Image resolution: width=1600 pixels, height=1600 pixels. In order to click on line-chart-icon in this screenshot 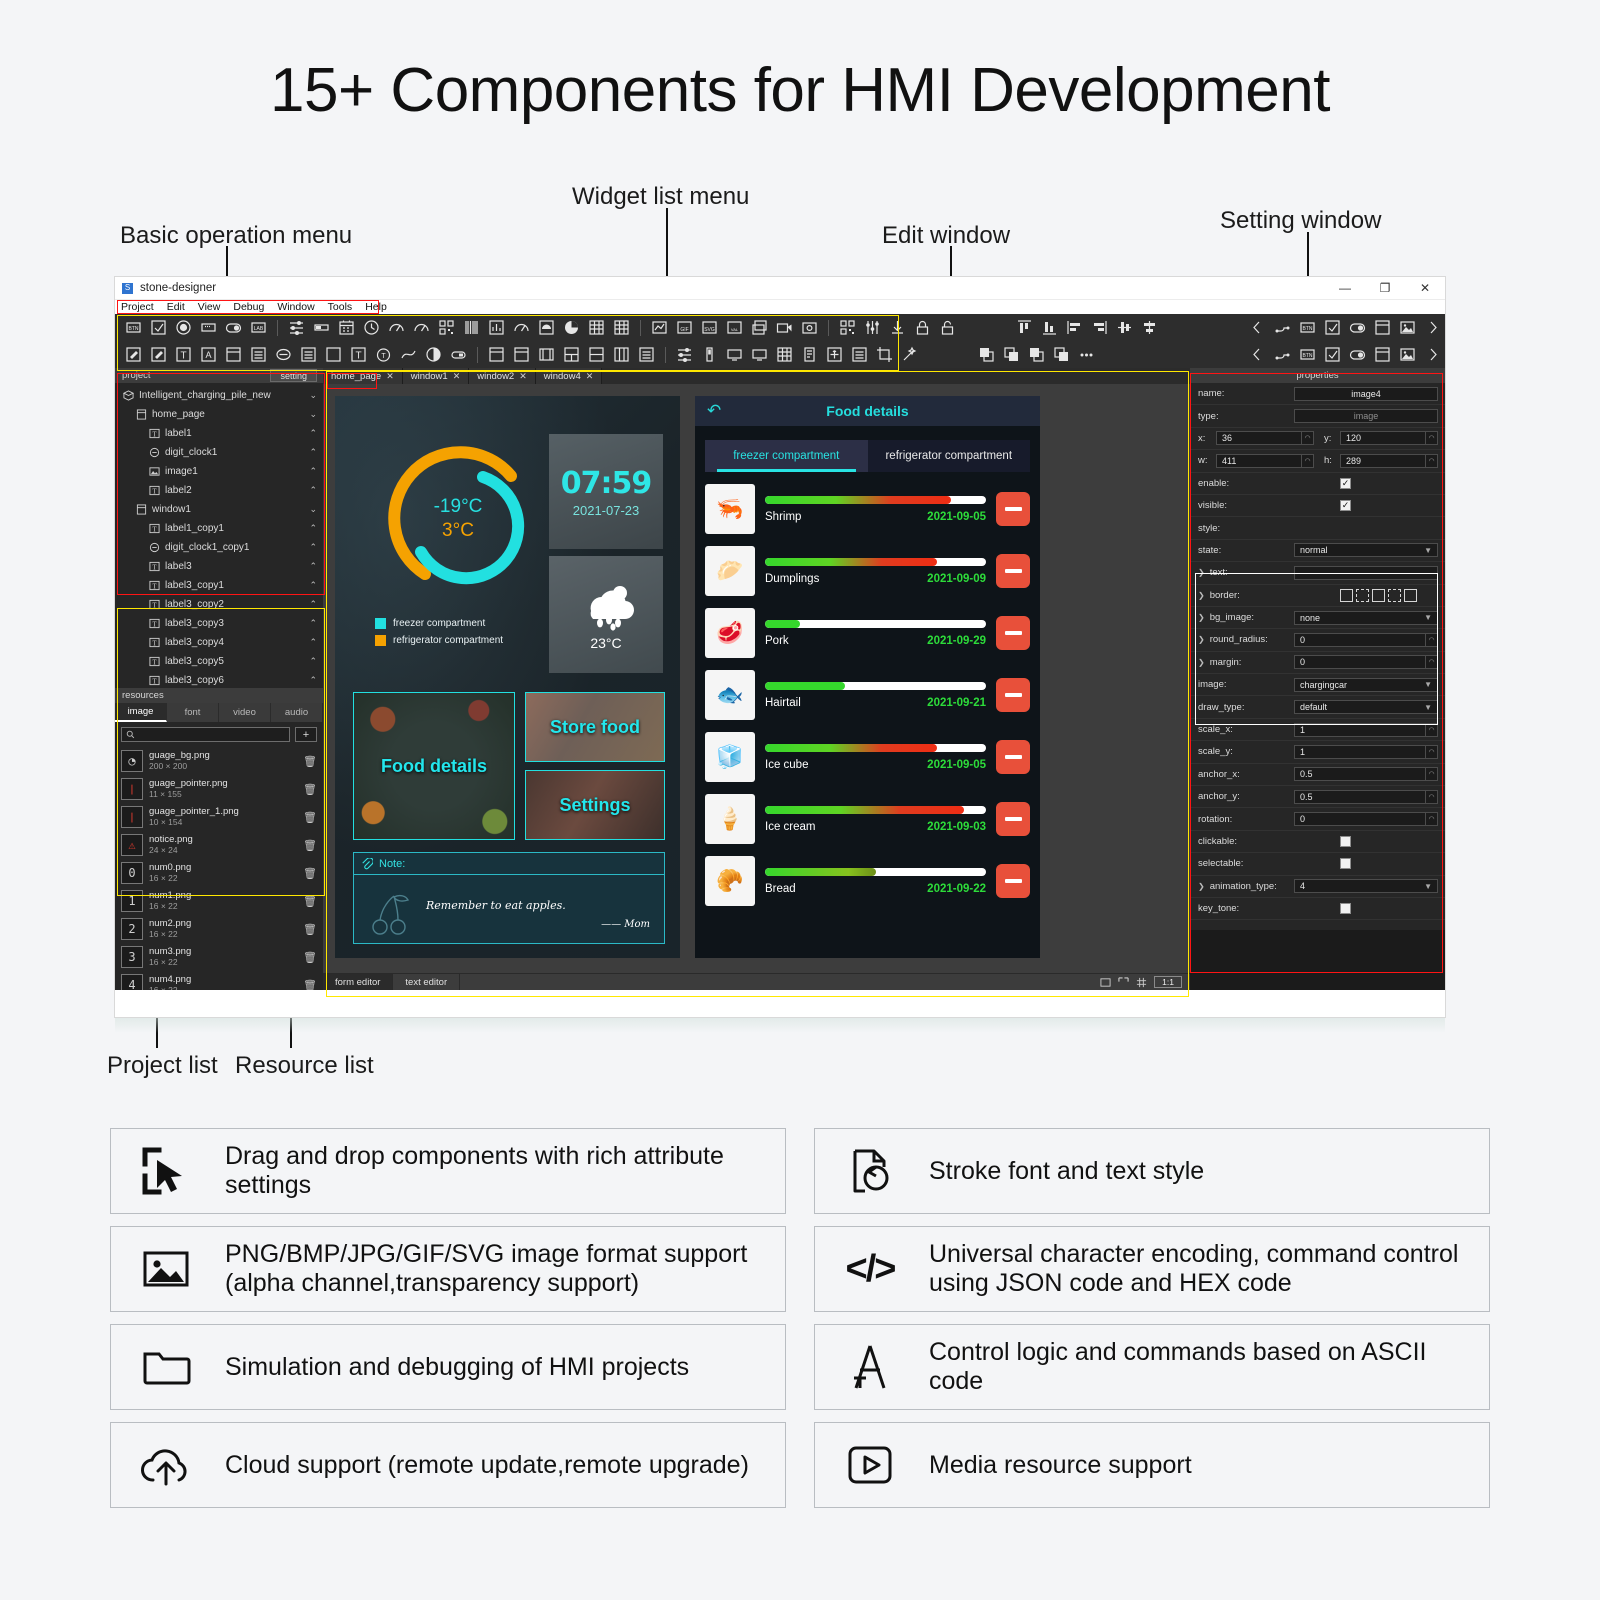, I will do `click(659, 327)`.